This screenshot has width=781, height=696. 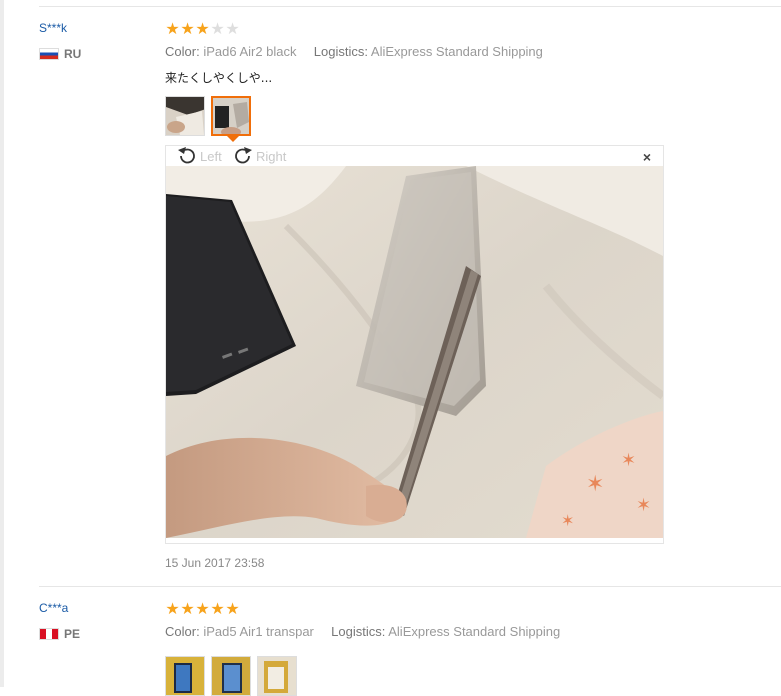 What do you see at coordinates (243, 155) in the screenshot?
I see `rotate-right-icon` at bounding box center [243, 155].